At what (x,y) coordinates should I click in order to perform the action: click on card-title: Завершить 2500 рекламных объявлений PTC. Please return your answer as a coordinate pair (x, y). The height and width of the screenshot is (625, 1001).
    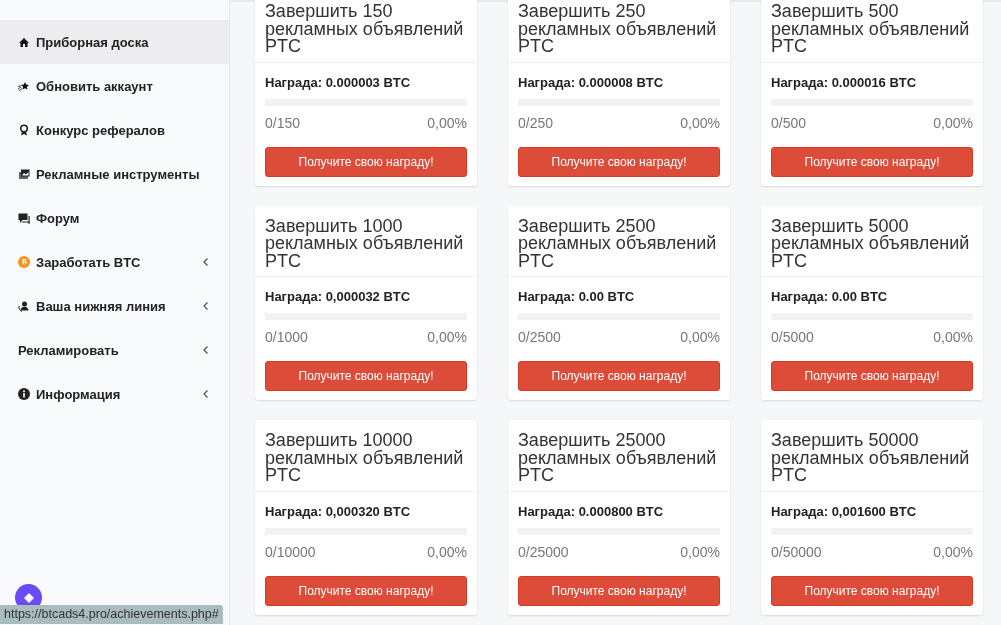
    Looking at the image, I should click on (618, 243).